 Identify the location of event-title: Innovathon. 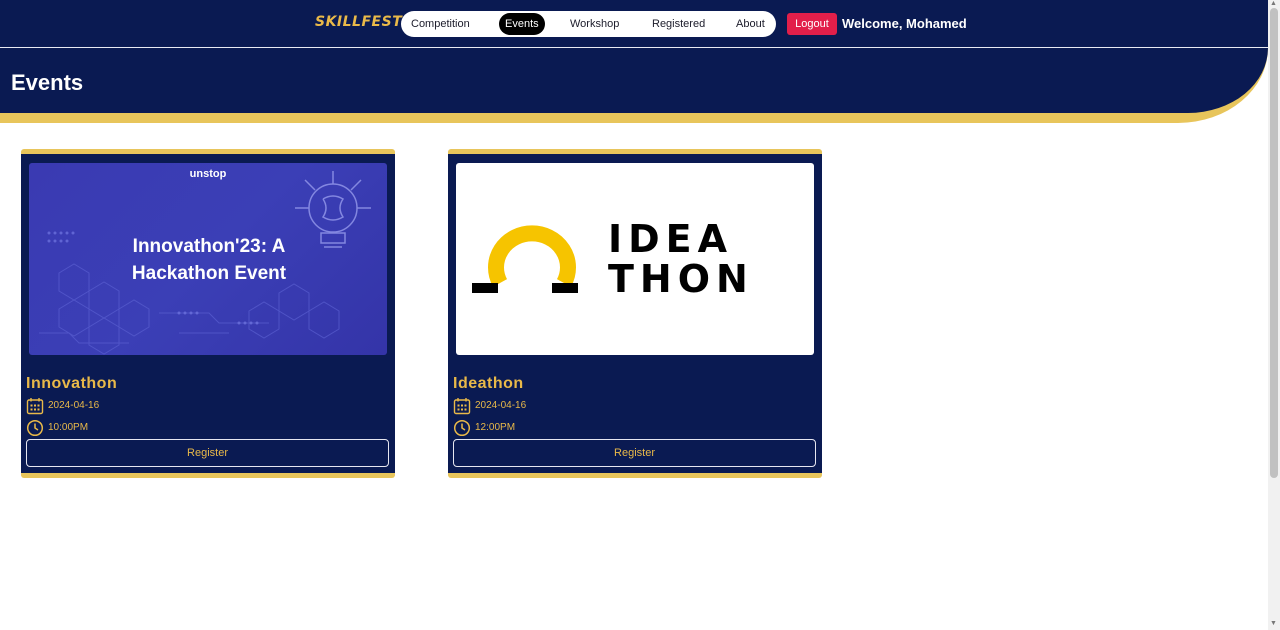
(72, 383).